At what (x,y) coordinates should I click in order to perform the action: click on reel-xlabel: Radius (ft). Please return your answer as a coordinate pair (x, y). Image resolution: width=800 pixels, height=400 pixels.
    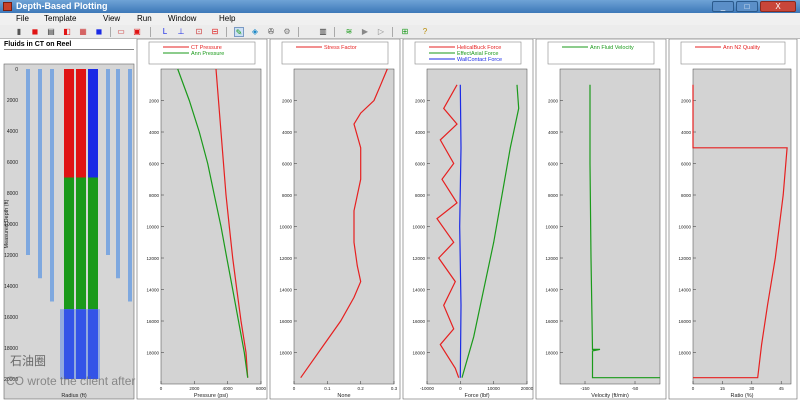
    Looking at the image, I should click on (74, 396).